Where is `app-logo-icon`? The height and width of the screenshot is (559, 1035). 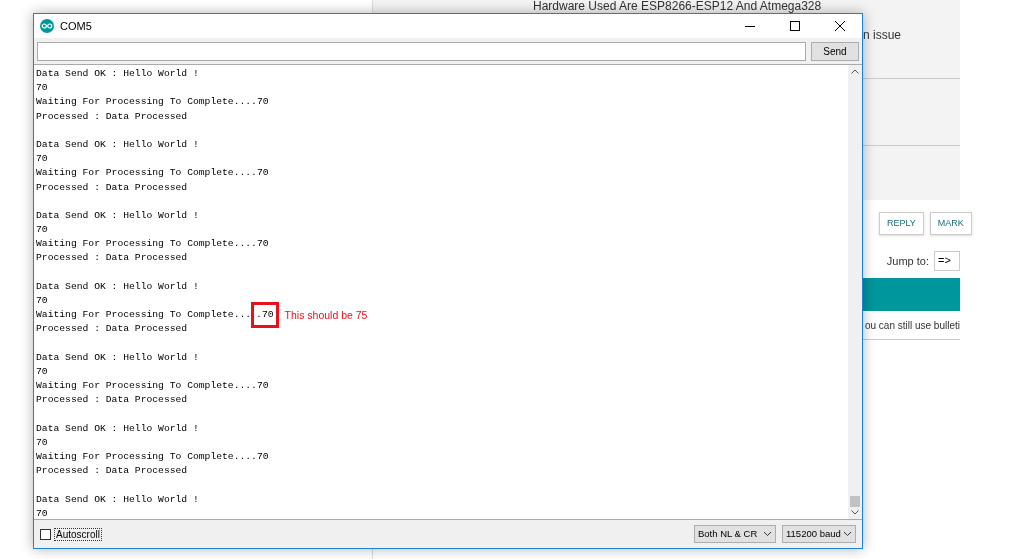 app-logo-icon is located at coordinates (47, 26).